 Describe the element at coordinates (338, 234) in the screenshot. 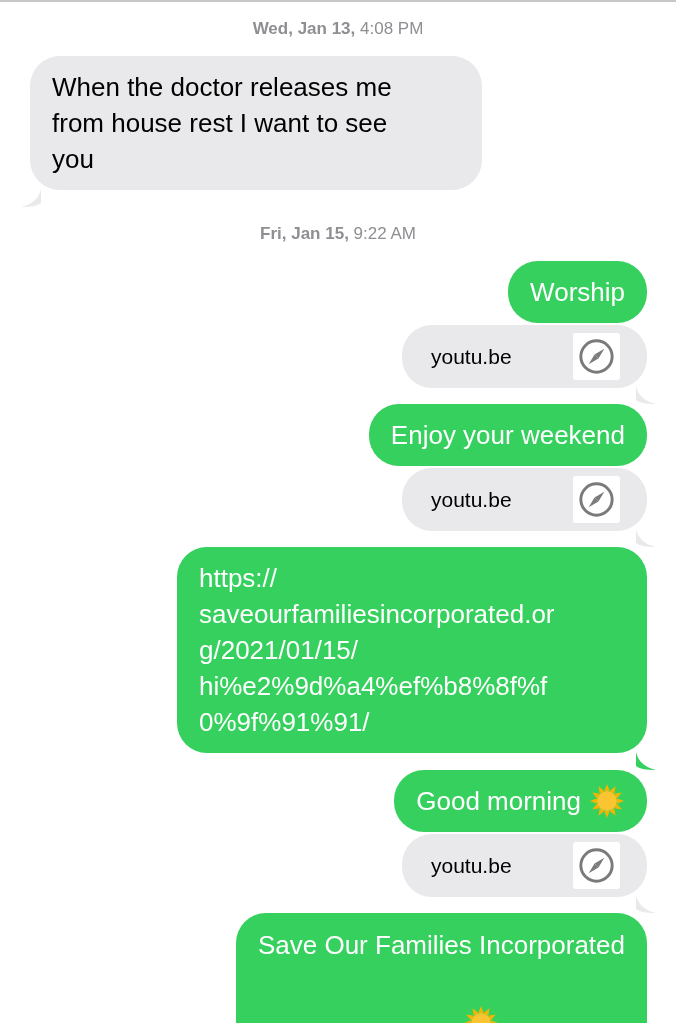

I see `timestamp: Fri, Jan 15, 9:22 AM` at that location.